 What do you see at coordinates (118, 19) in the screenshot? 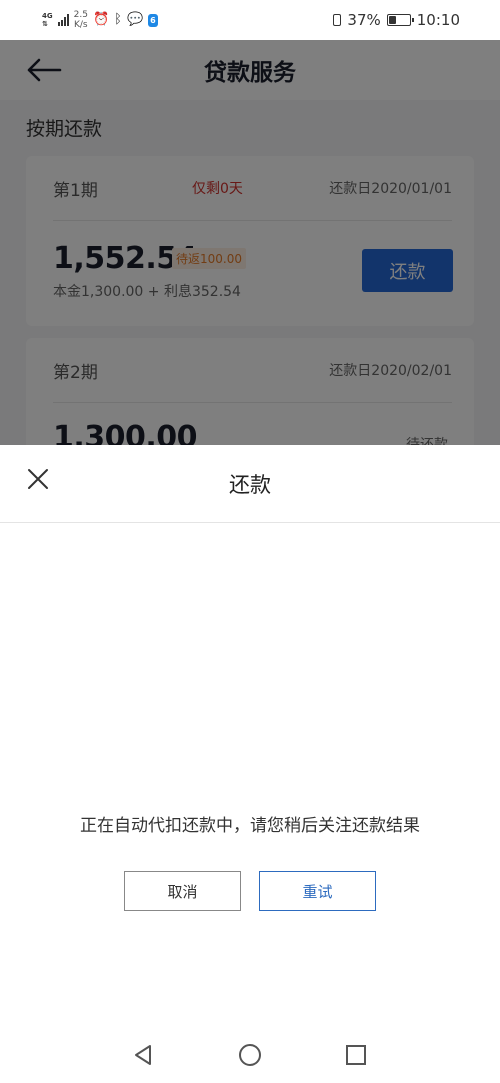
I see `bluetooth-icon: ᛒ` at bounding box center [118, 19].